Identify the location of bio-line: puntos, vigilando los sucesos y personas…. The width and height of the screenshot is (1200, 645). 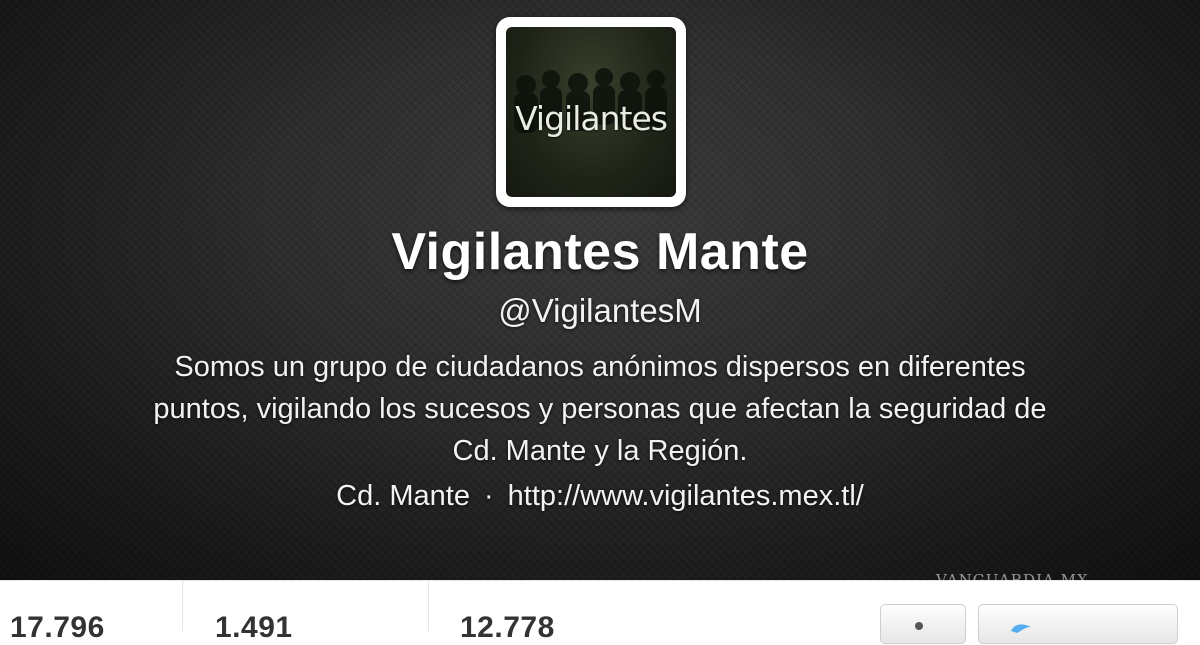
(600, 409).